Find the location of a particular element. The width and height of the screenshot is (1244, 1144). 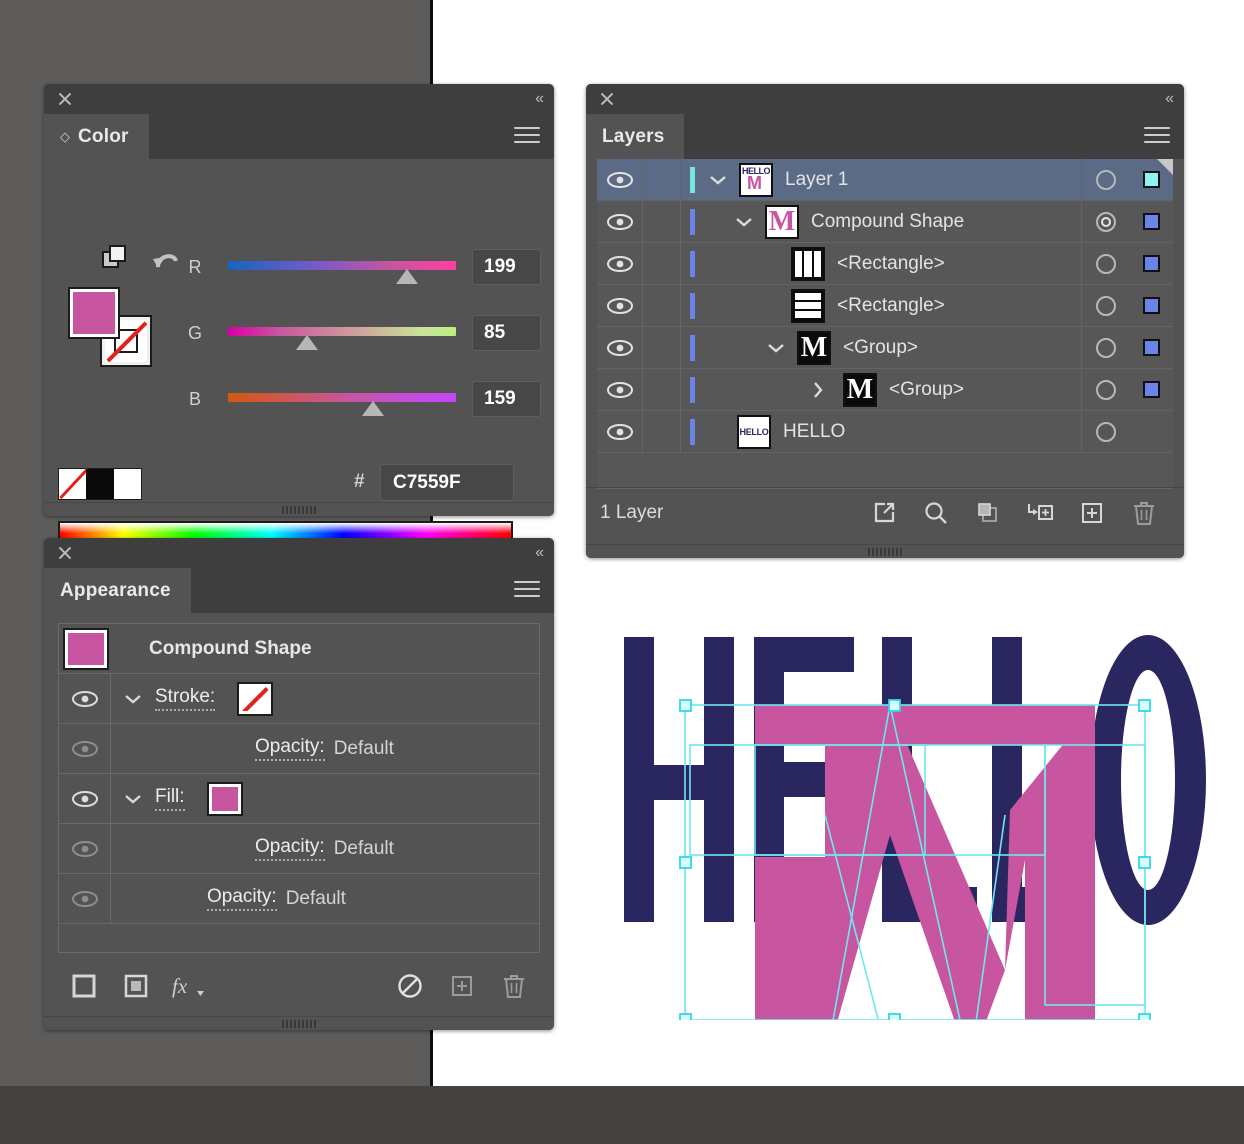

layer-row-layer-1: HELLO M Layer 1 is located at coordinates (885, 180).